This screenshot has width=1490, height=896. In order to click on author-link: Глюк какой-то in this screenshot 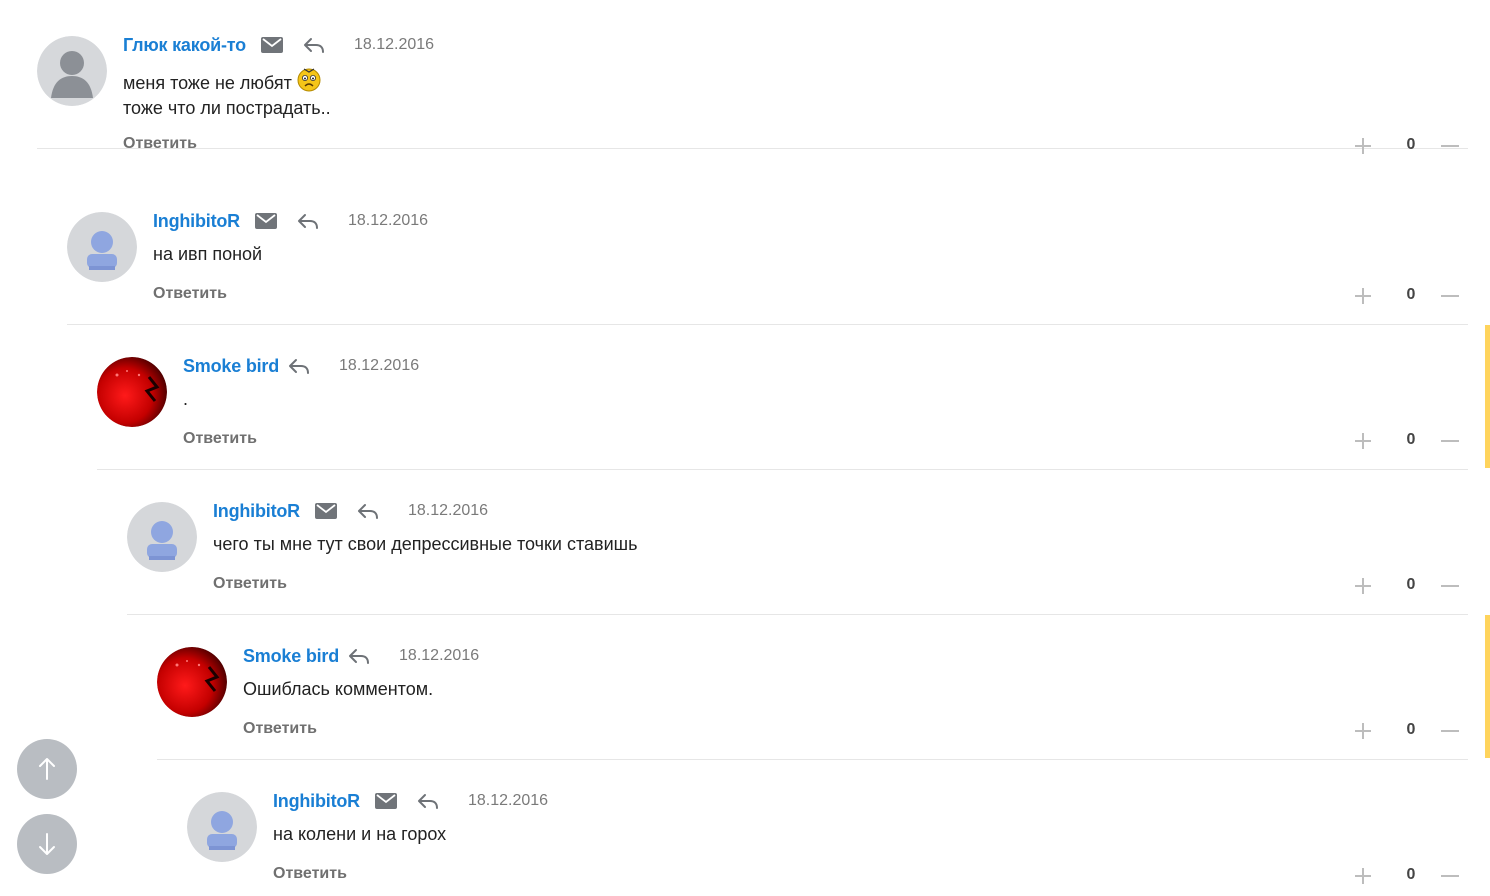, I will do `click(184, 45)`.